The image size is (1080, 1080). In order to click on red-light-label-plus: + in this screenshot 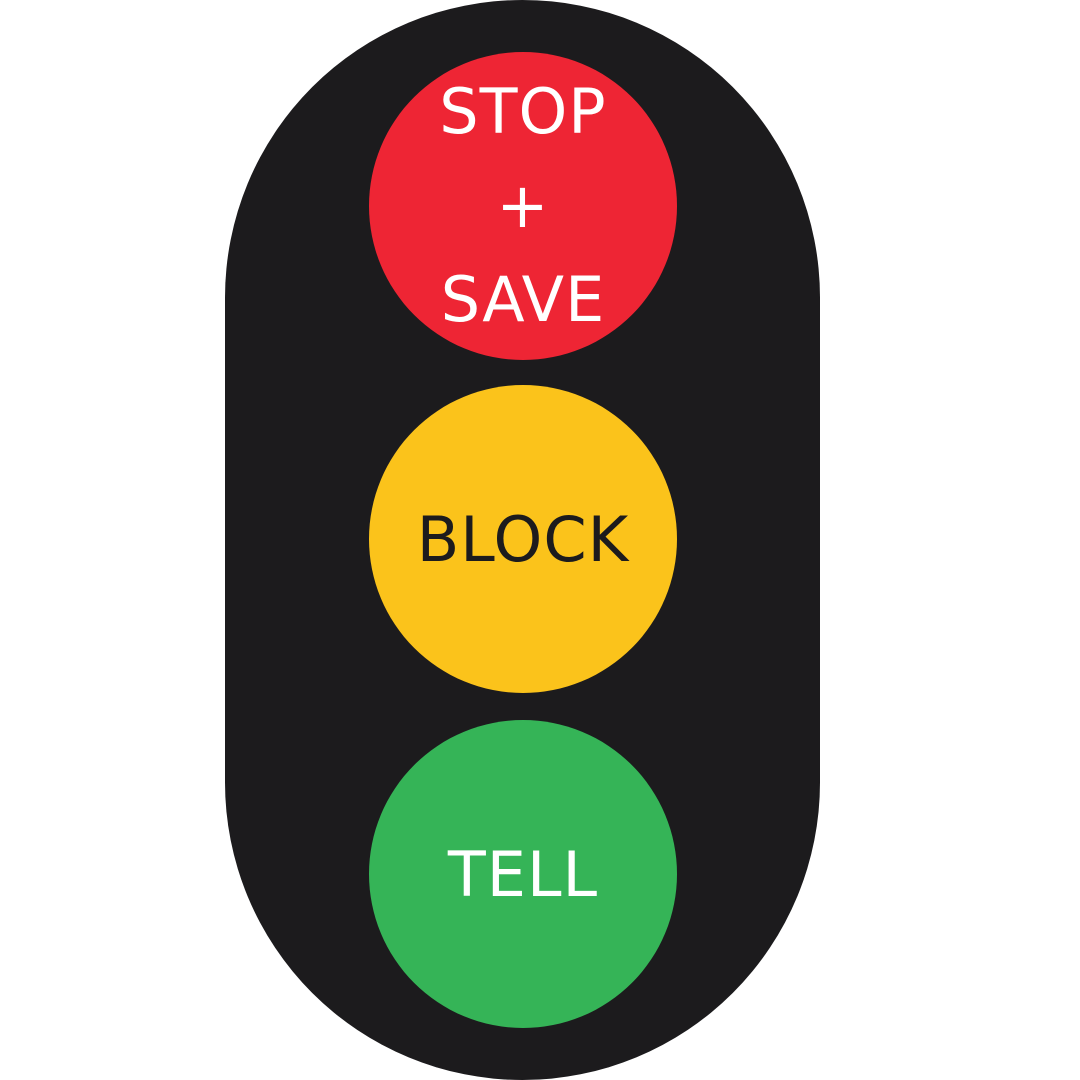, I will do `click(523, 205)`.